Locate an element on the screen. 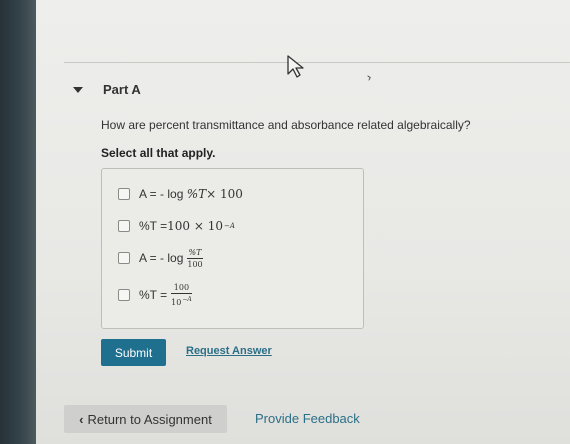  part-title: Part A is located at coordinates (122, 89).